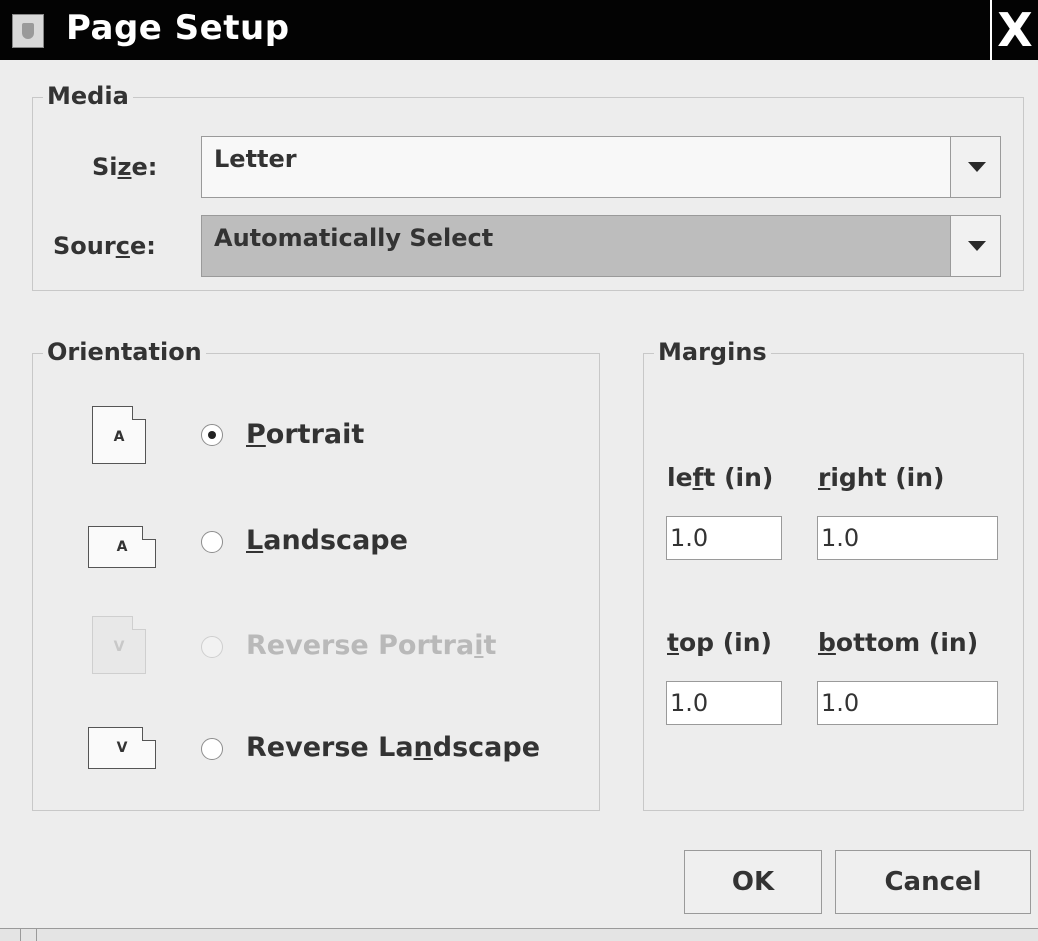  What do you see at coordinates (104, 246) in the screenshot?
I see `source-label: Source:` at bounding box center [104, 246].